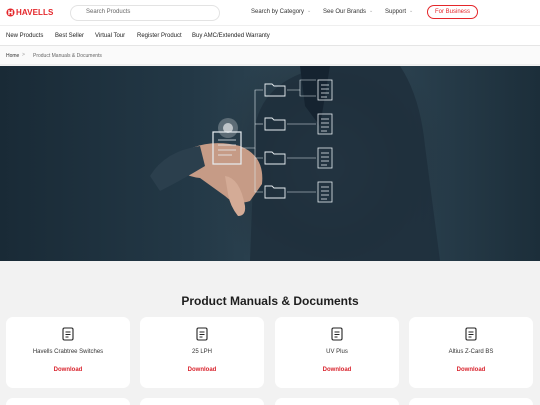  Describe the element at coordinates (67, 56) in the screenshot. I see `breadcrumb-current: Product Manuals & Documents` at that location.